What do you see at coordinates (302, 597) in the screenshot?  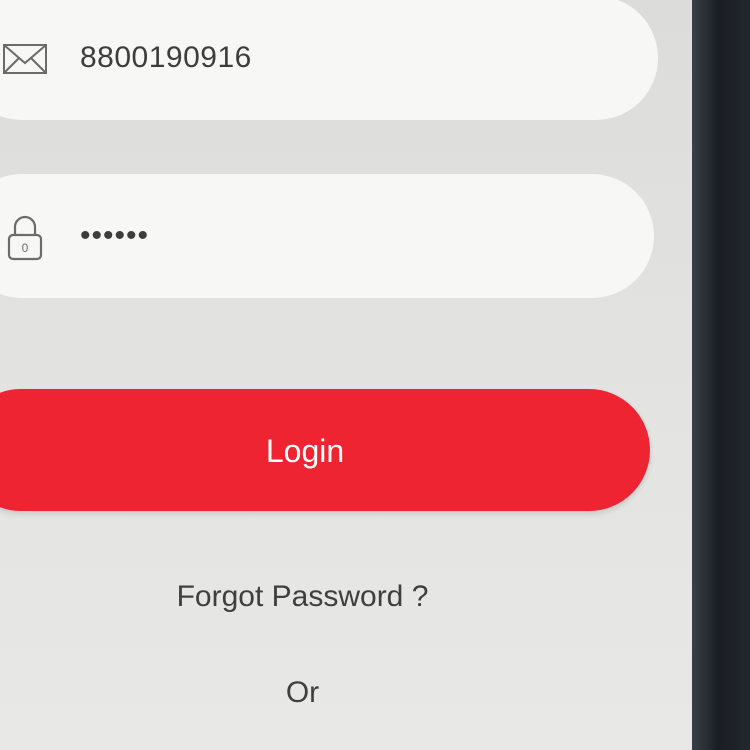 I see `forgot-password-link: Forgot Password ?` at bounding box center [302, 597].